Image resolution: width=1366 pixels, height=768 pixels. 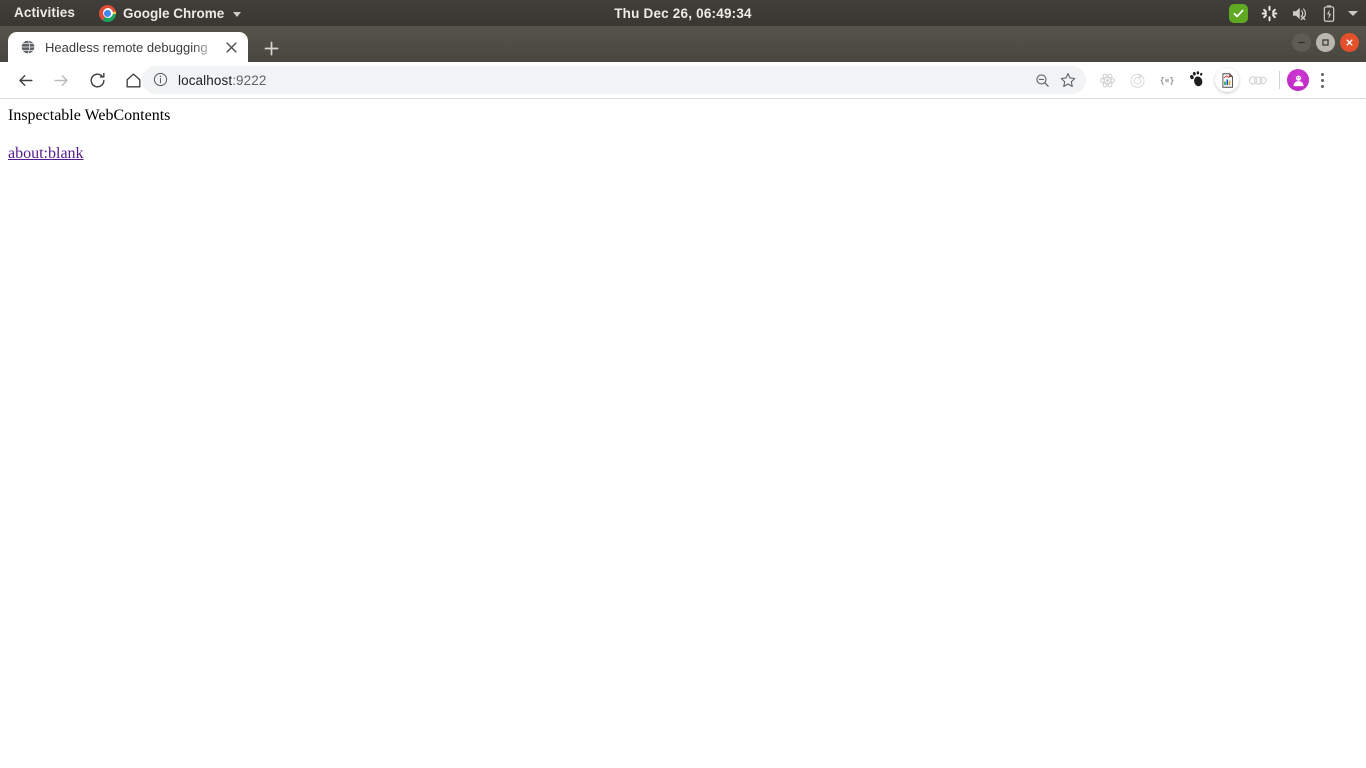 What do you see at coordinates (1300, 13) in the screenshot?
I see `volume-muted-icon` at bounding box center [1300, 13].